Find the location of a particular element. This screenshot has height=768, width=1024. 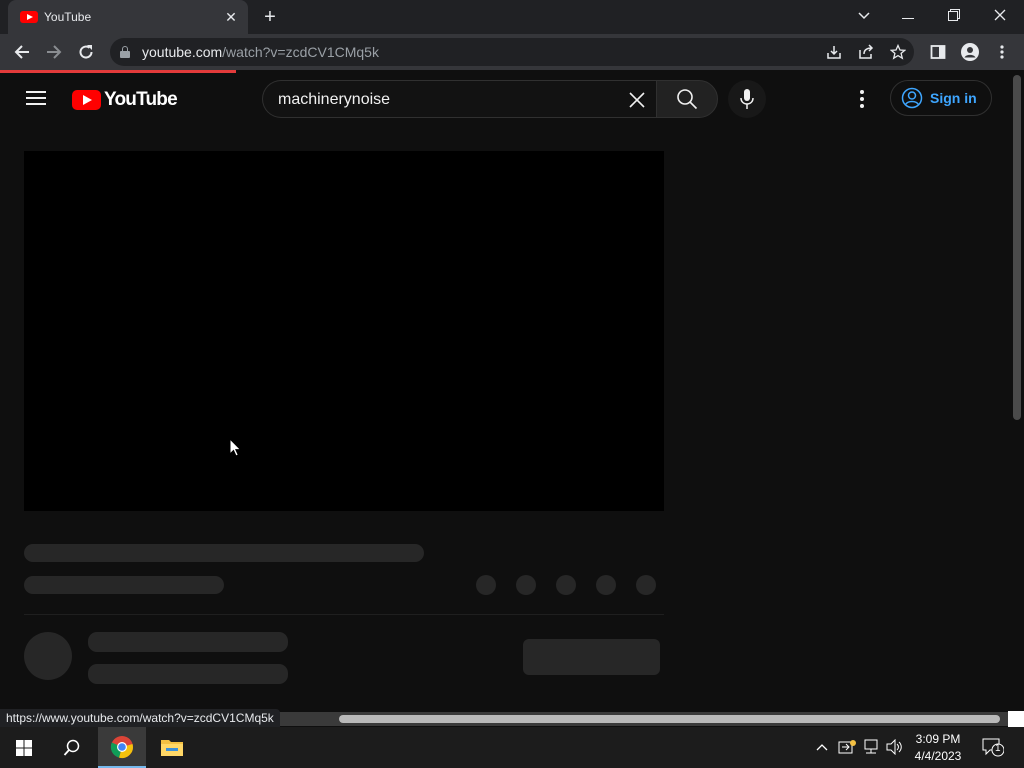

security-status-icon is located at coordinates (847, 748).